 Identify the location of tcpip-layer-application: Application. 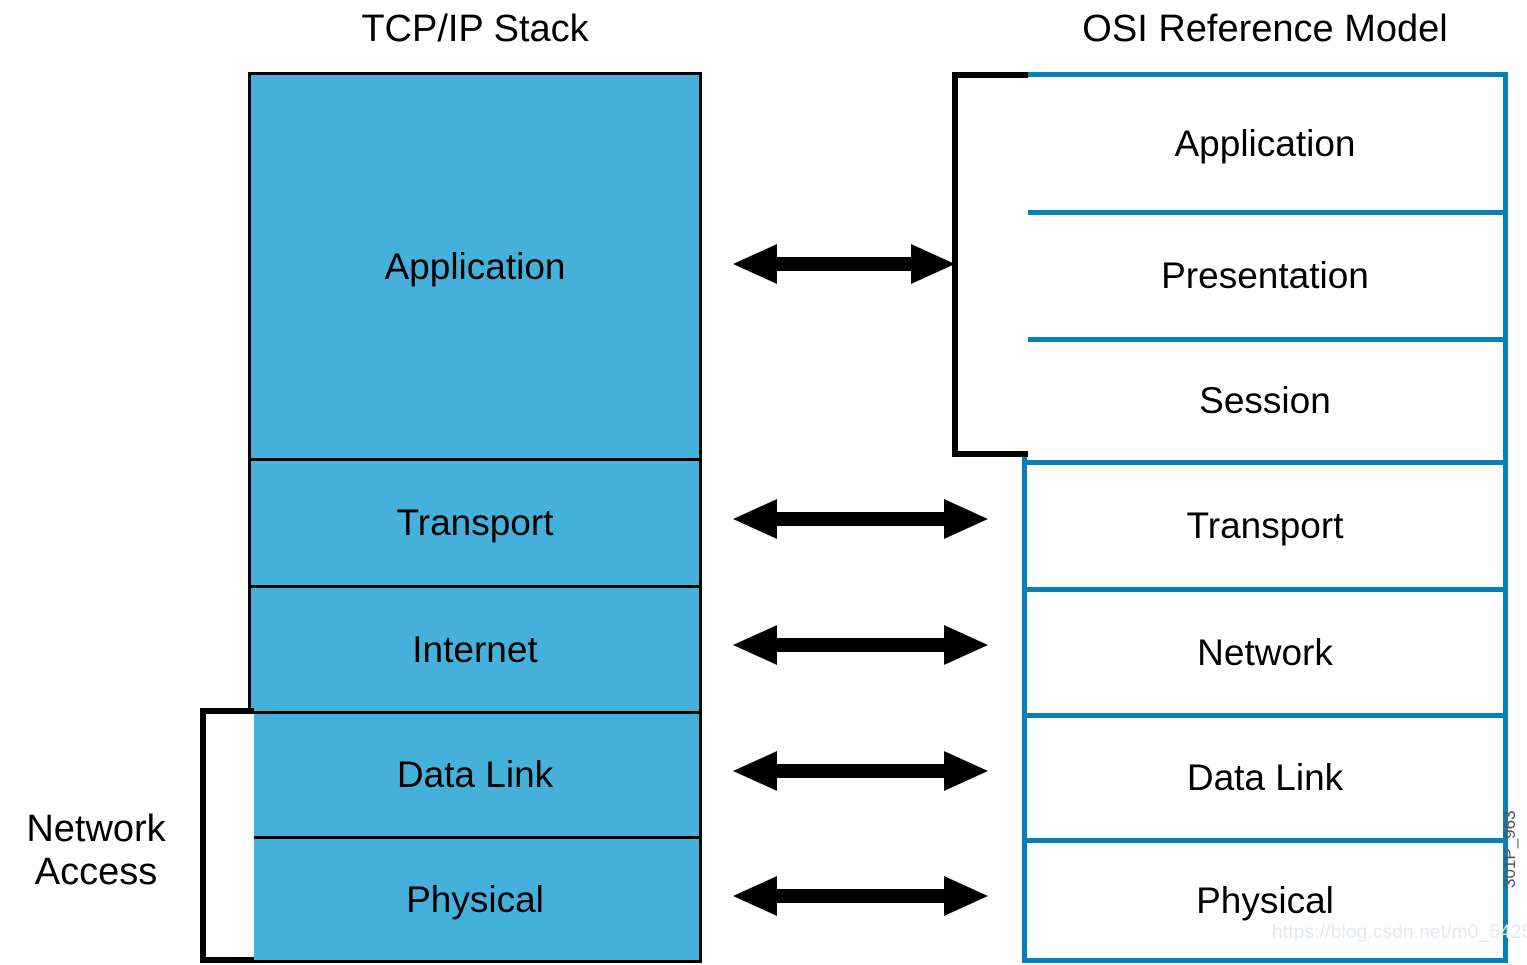
(475, 266).